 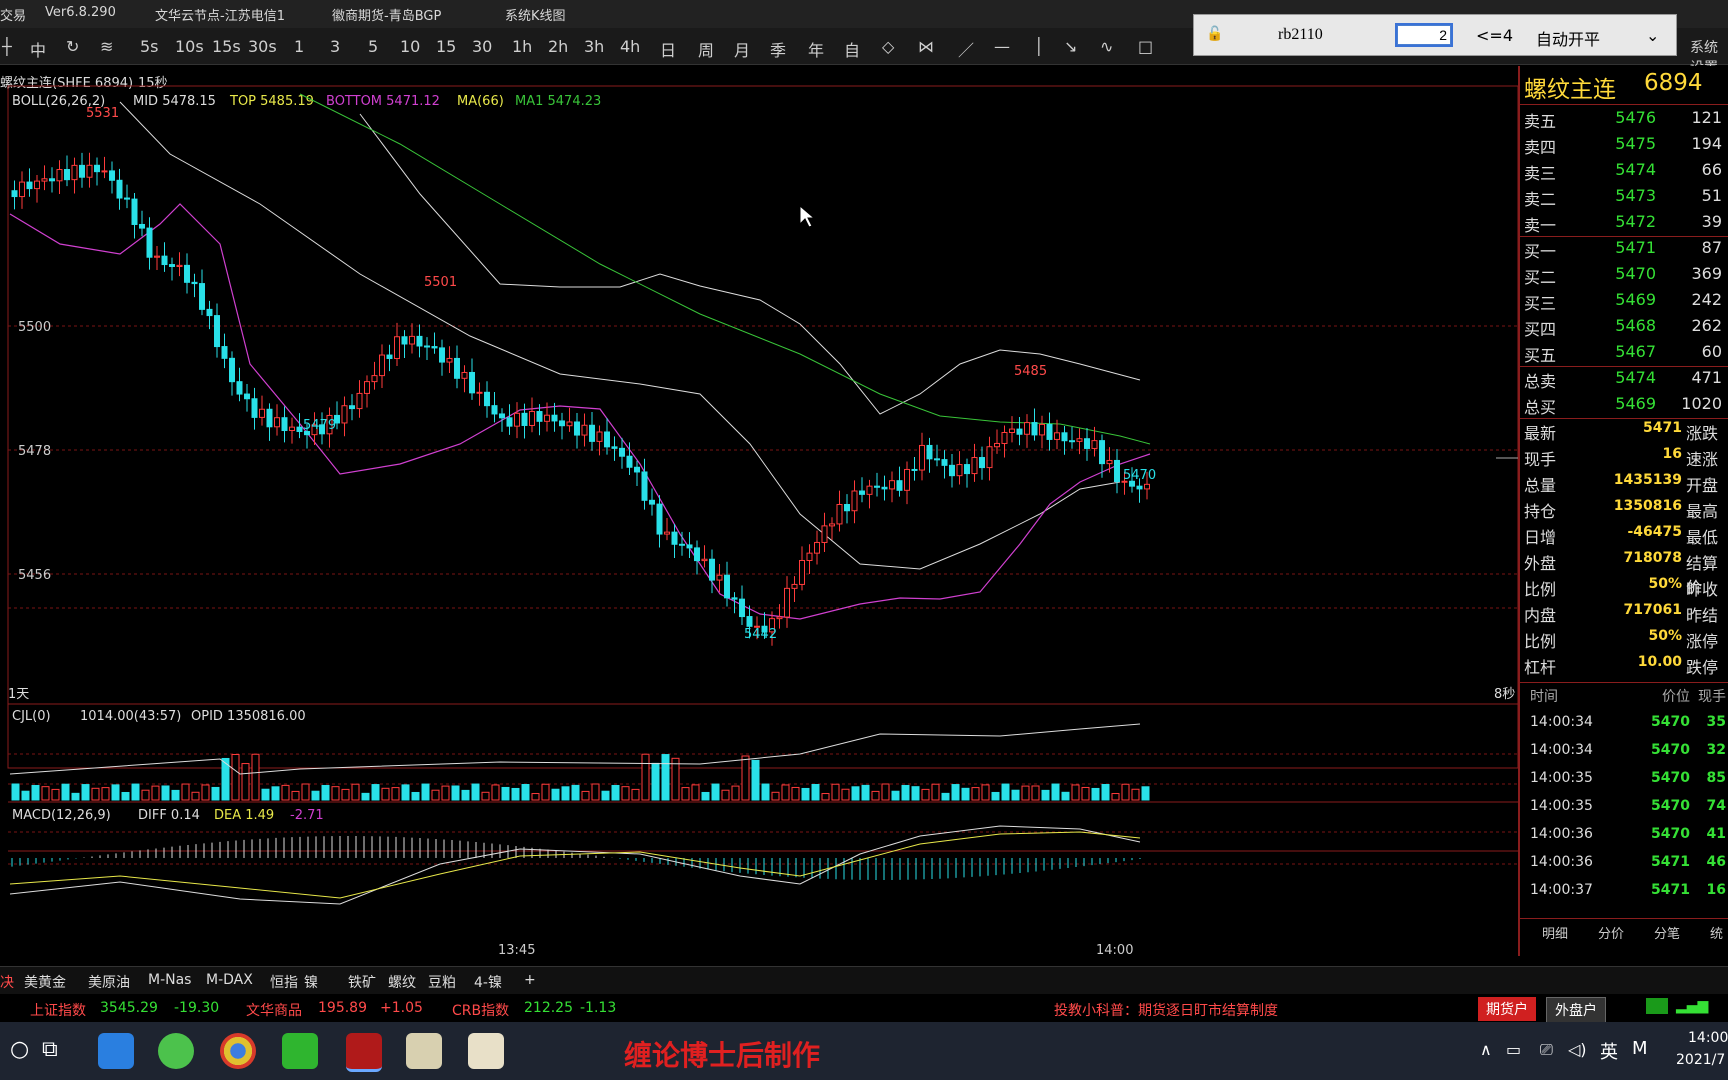 What do you see at coordinates (1624, 754) in the screenshot?
I see `tick-row: 14:00:34 5470 32` at bounding box center [1624, 754].